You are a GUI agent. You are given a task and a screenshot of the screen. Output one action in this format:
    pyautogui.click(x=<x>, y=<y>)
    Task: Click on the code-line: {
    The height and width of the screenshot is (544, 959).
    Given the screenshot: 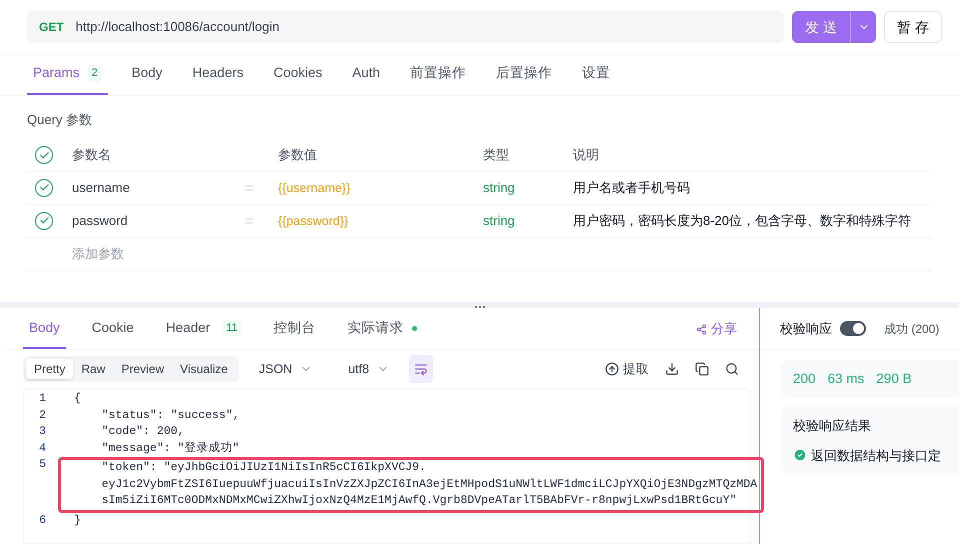 What is the action you would take?
    pyautogui.click(x=77, y=399)
    